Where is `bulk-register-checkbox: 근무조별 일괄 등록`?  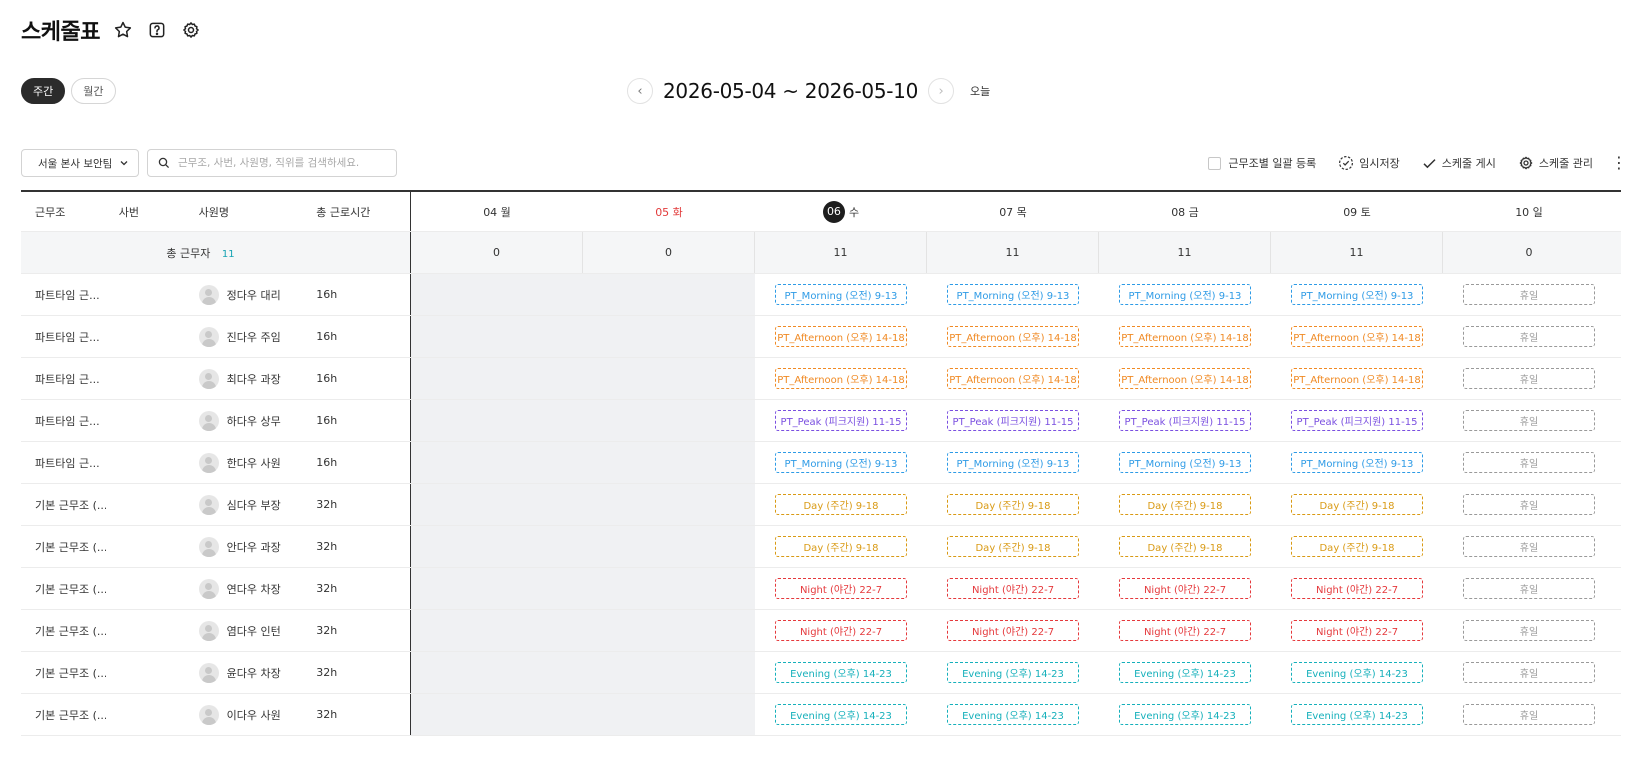 bulk-register-checkbox: 근무조별 일괄 등록 is located at coordinates (1262, 163).